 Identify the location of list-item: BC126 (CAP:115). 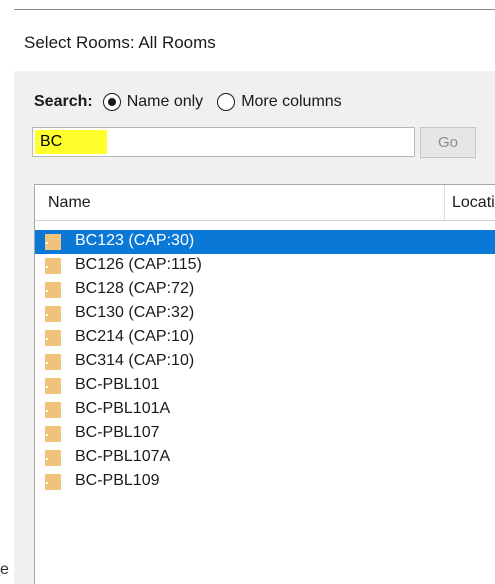
(265, 266).